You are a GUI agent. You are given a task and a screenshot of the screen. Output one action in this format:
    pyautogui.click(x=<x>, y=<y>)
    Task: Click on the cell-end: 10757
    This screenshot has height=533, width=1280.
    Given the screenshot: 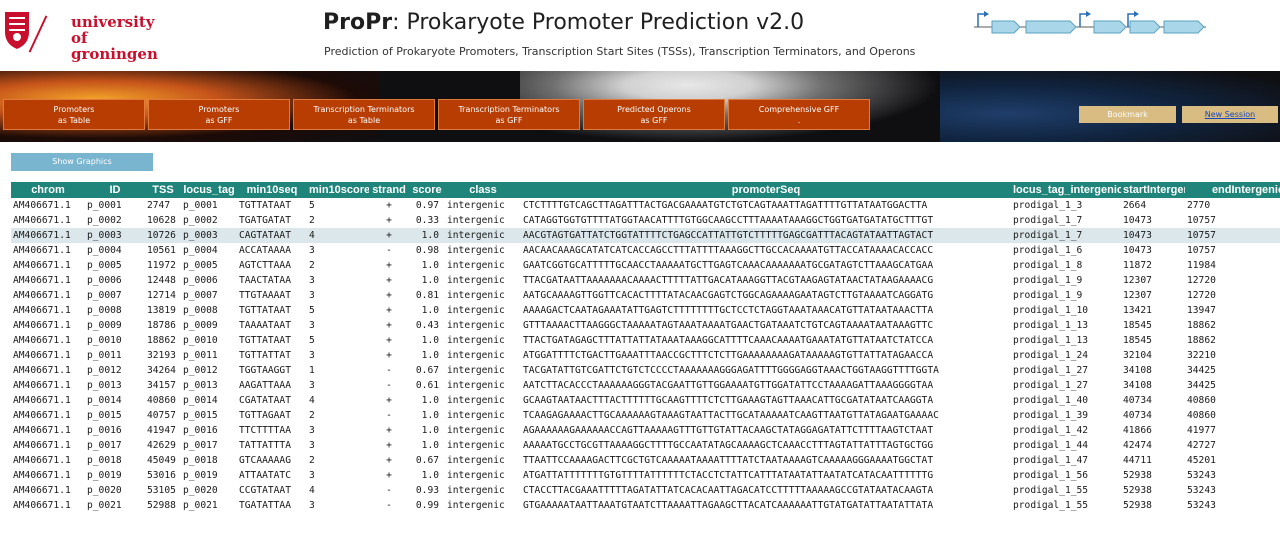 What is the action you would take?
    pyautogui.click(x=1232, y=235)
    